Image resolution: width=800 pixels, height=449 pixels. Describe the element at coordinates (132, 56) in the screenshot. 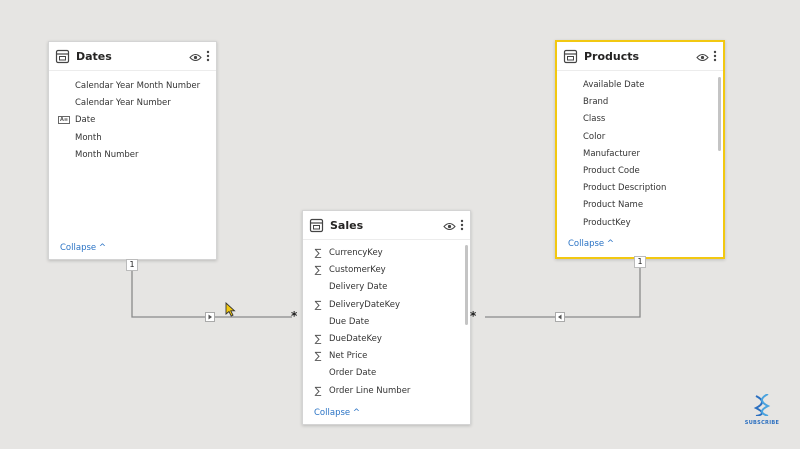

I see `dates-table-header: Dates` at that location.